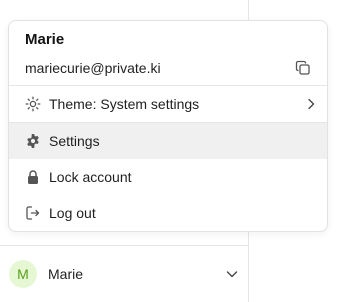 The height and width of the screenshot is (302, 354). I want to click on menu-item-theme: Theme: System settings, so click(168, 104).